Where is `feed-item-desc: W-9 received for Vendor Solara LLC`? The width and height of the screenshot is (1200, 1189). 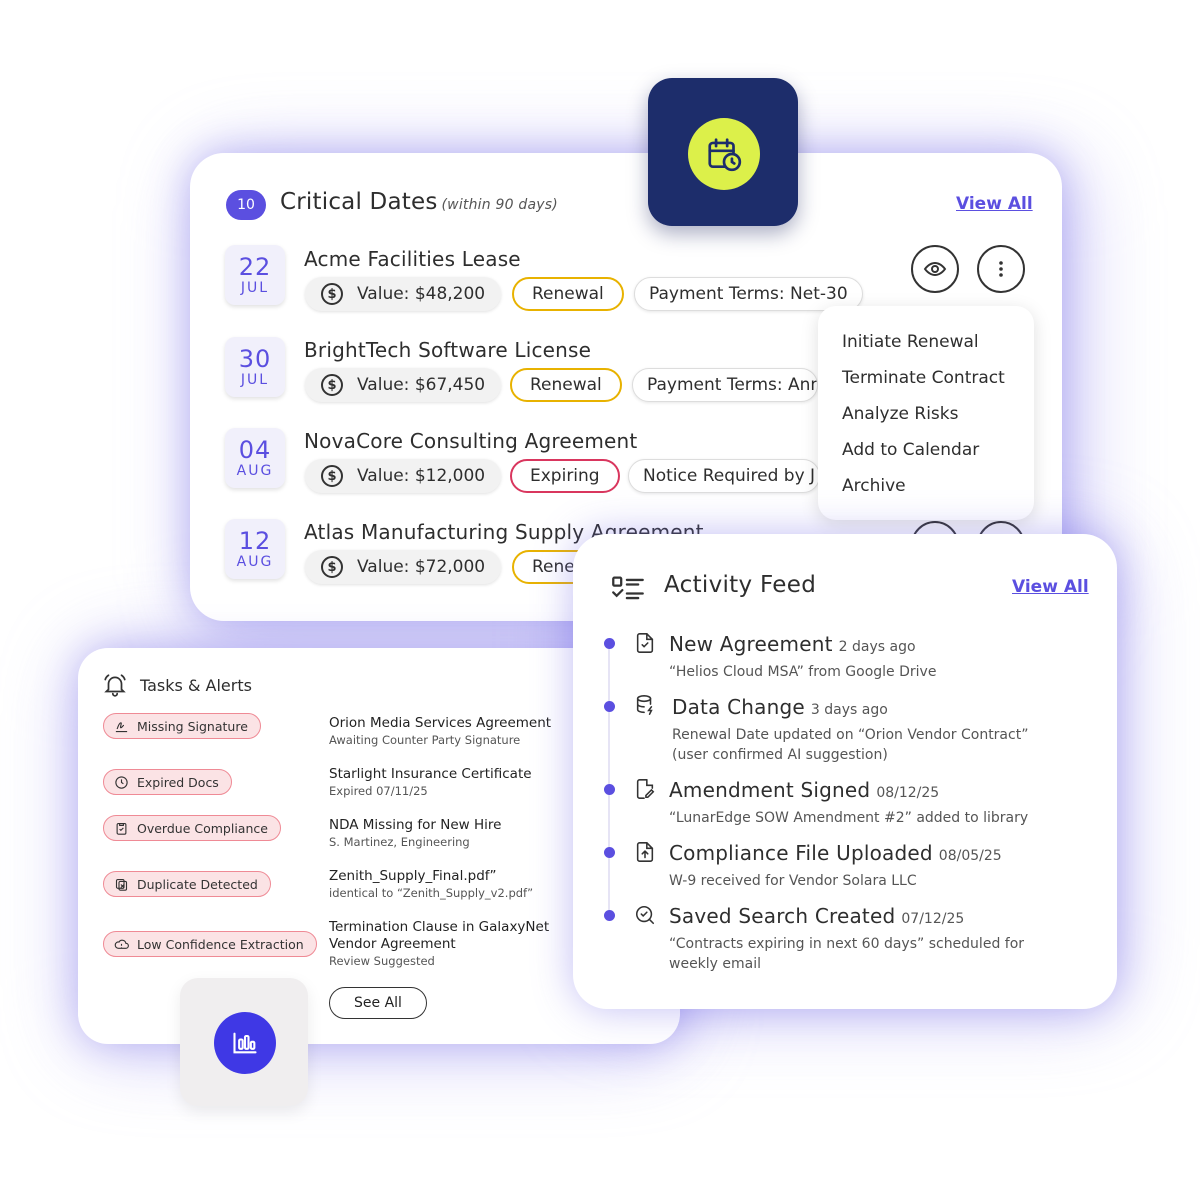 feed-item-desc: W-9 received for Vendor Solara LLC is located at coordinates (793, 881).